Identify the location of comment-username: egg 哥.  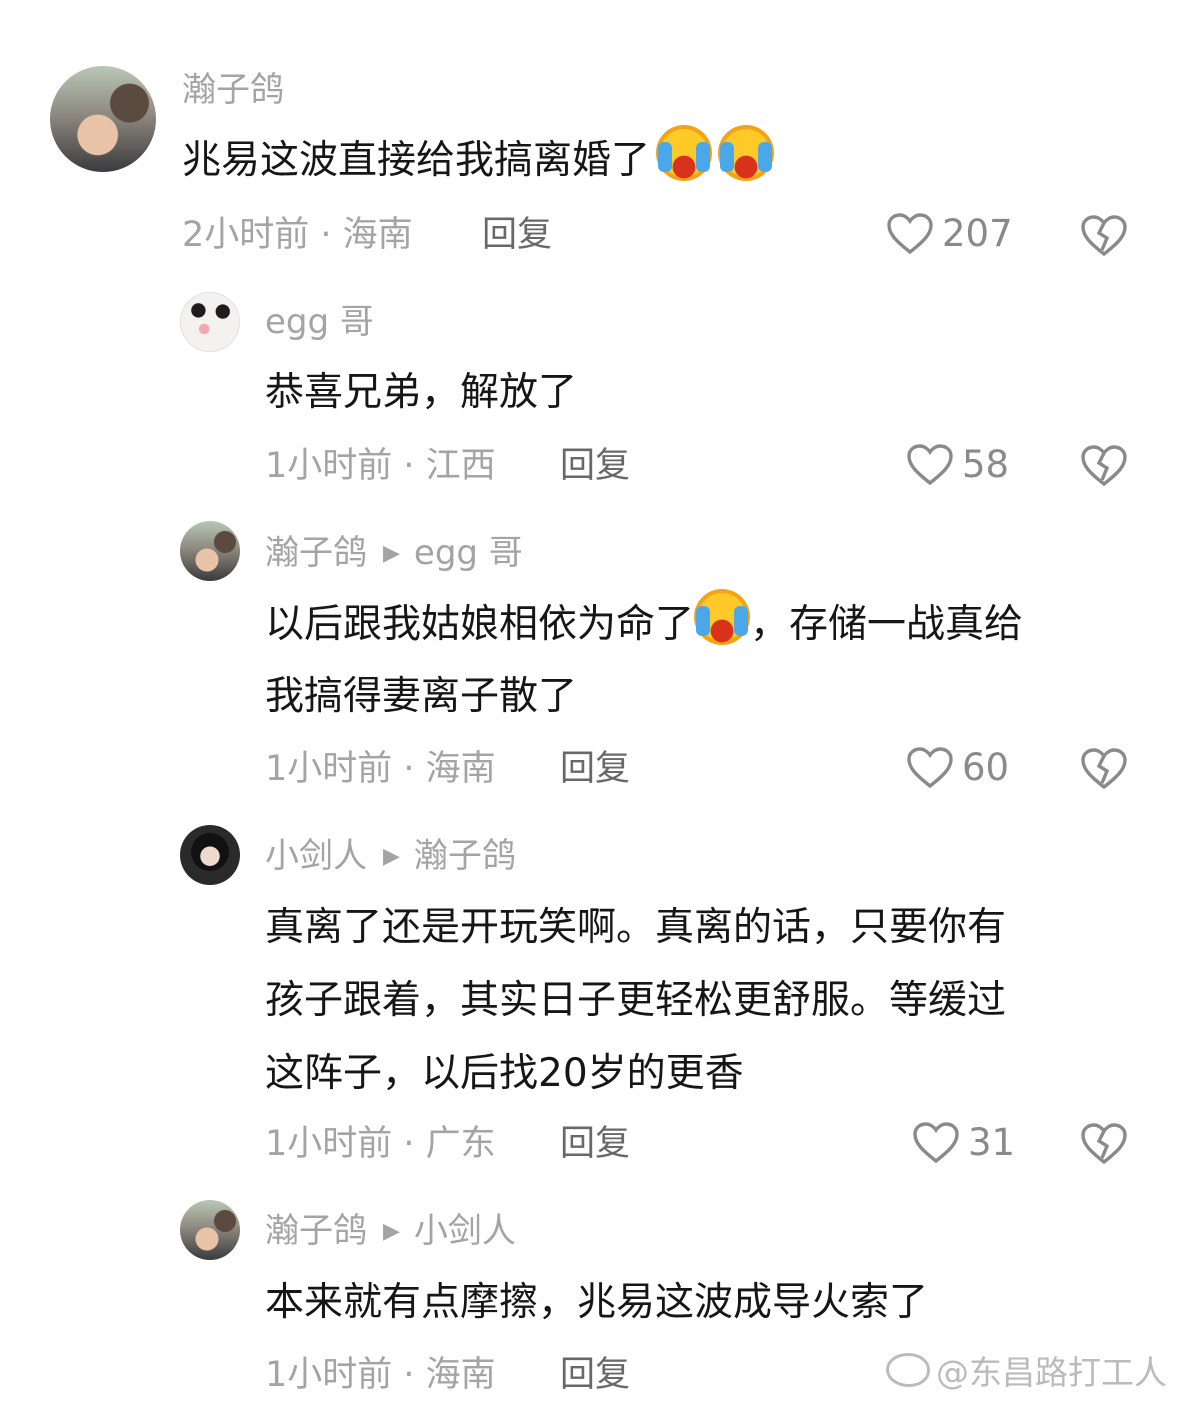
(319, 322).